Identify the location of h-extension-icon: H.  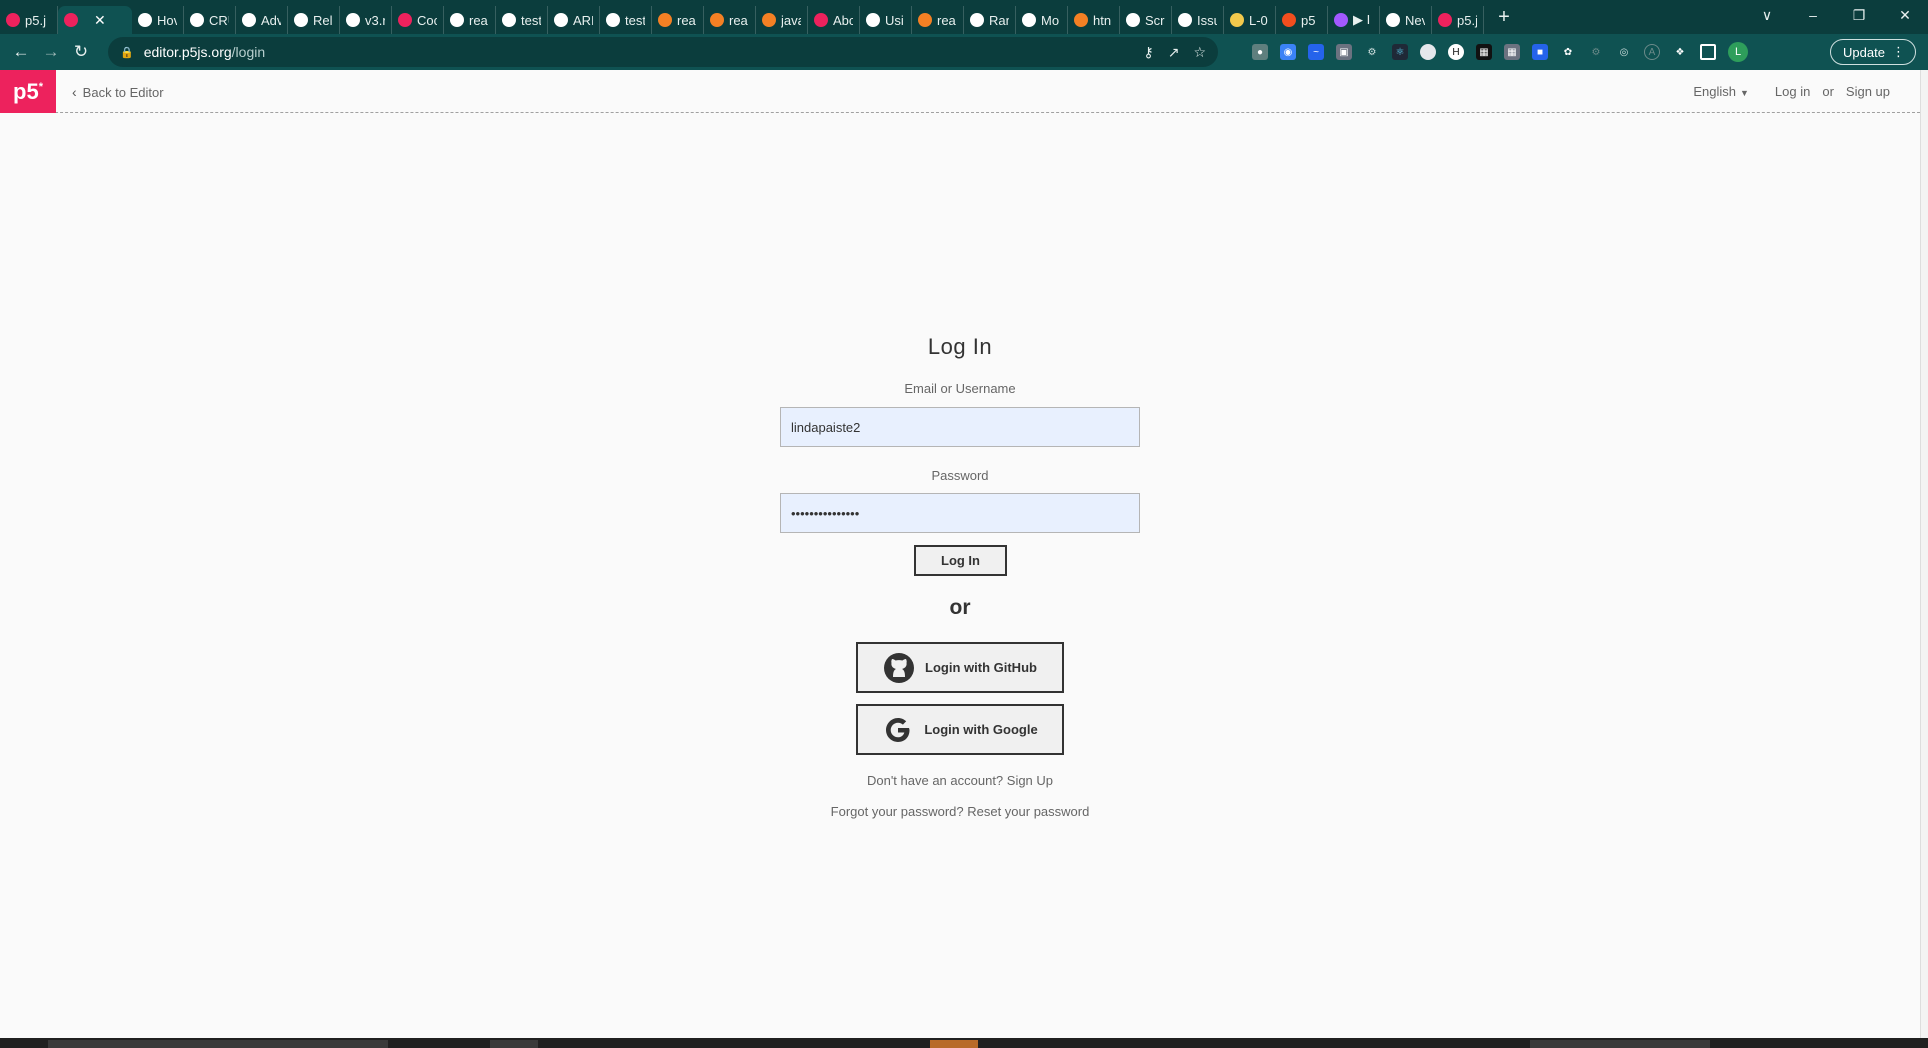
(1456, 52).